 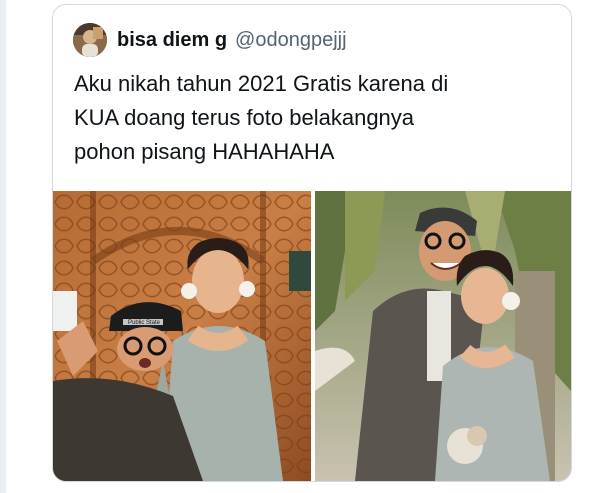 What do you see at coordinates (204, 151) in the screenshot?
I see `tweet-text-line: pohon pisang HAHAHAHA` at bounding box center [204, 151].